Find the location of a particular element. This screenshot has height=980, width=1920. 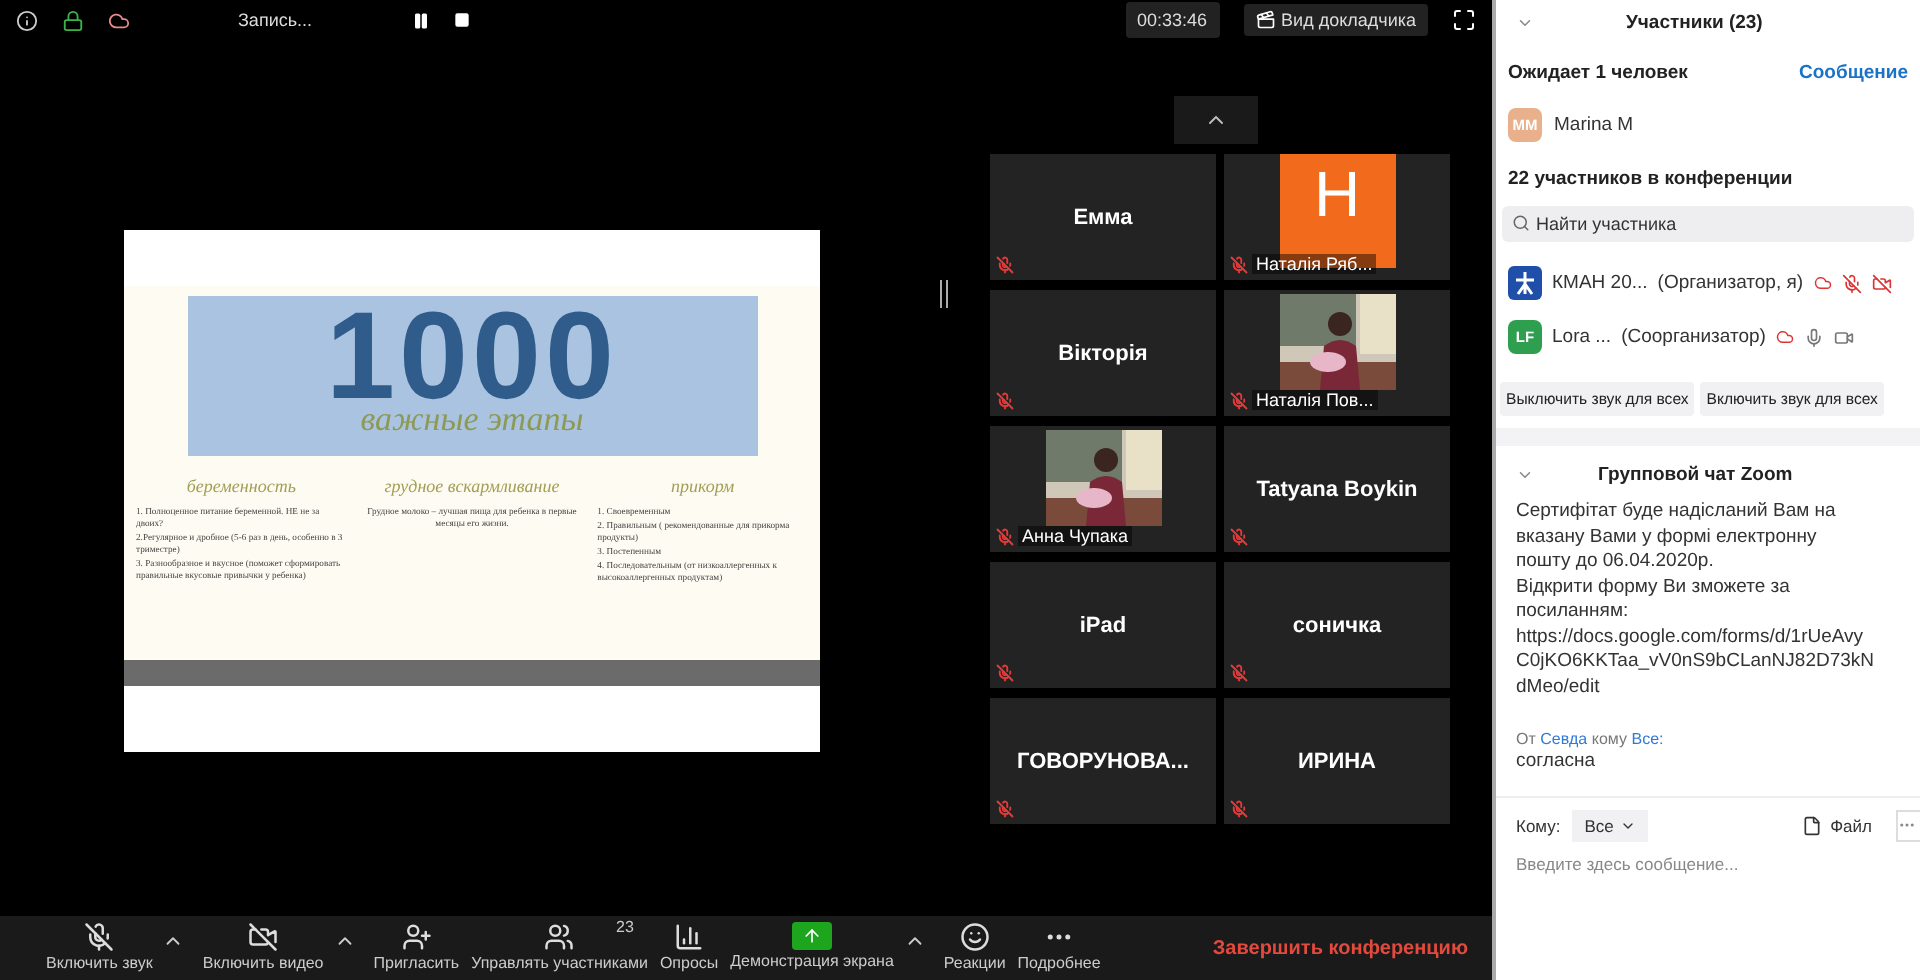

video-tile: iPad is located at coordinates (1103, 625).